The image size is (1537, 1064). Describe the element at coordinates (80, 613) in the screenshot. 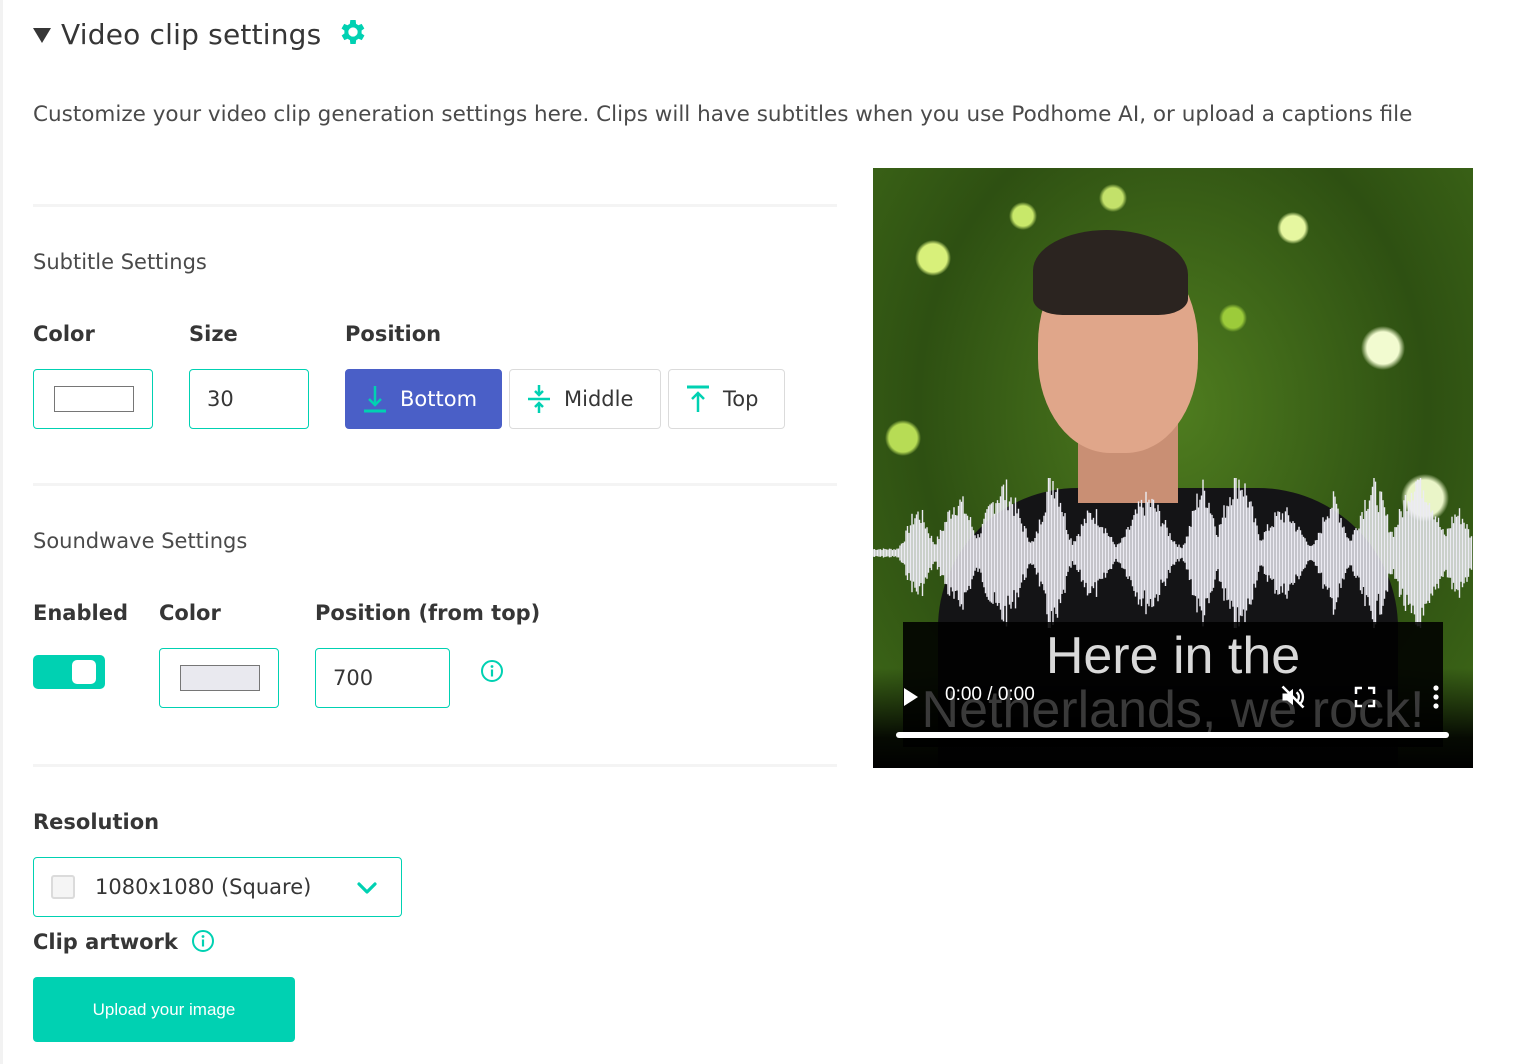

I see `soundwave-enabled-label: Enabled` at that location.